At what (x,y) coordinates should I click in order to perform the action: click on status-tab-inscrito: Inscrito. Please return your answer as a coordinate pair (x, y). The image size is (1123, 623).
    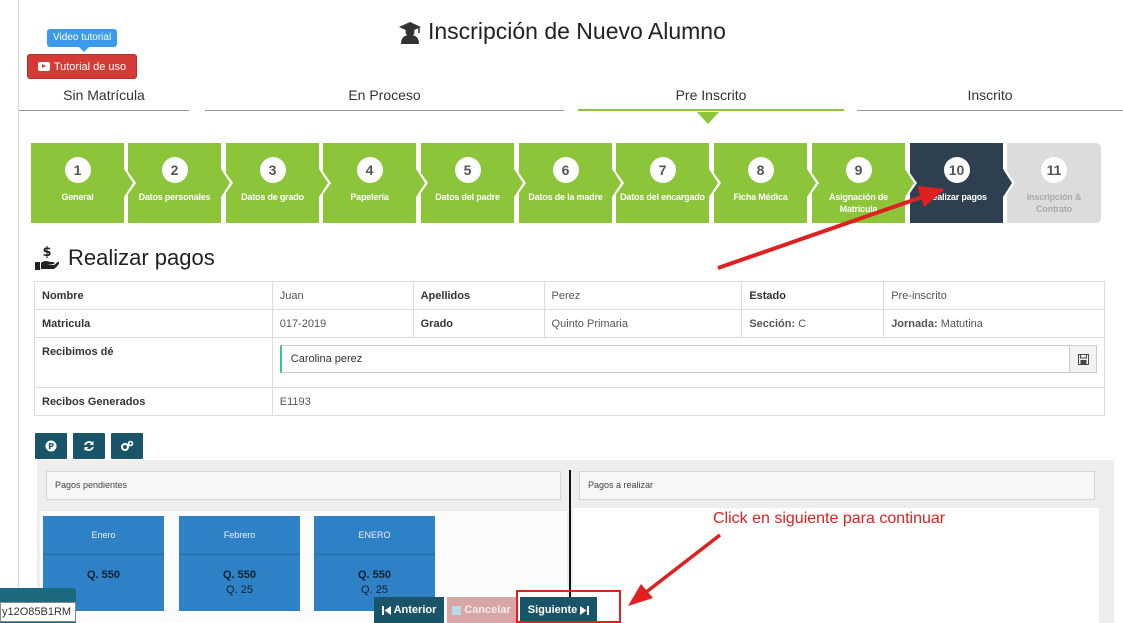
    Looking at the image, I should click on (990, 99).